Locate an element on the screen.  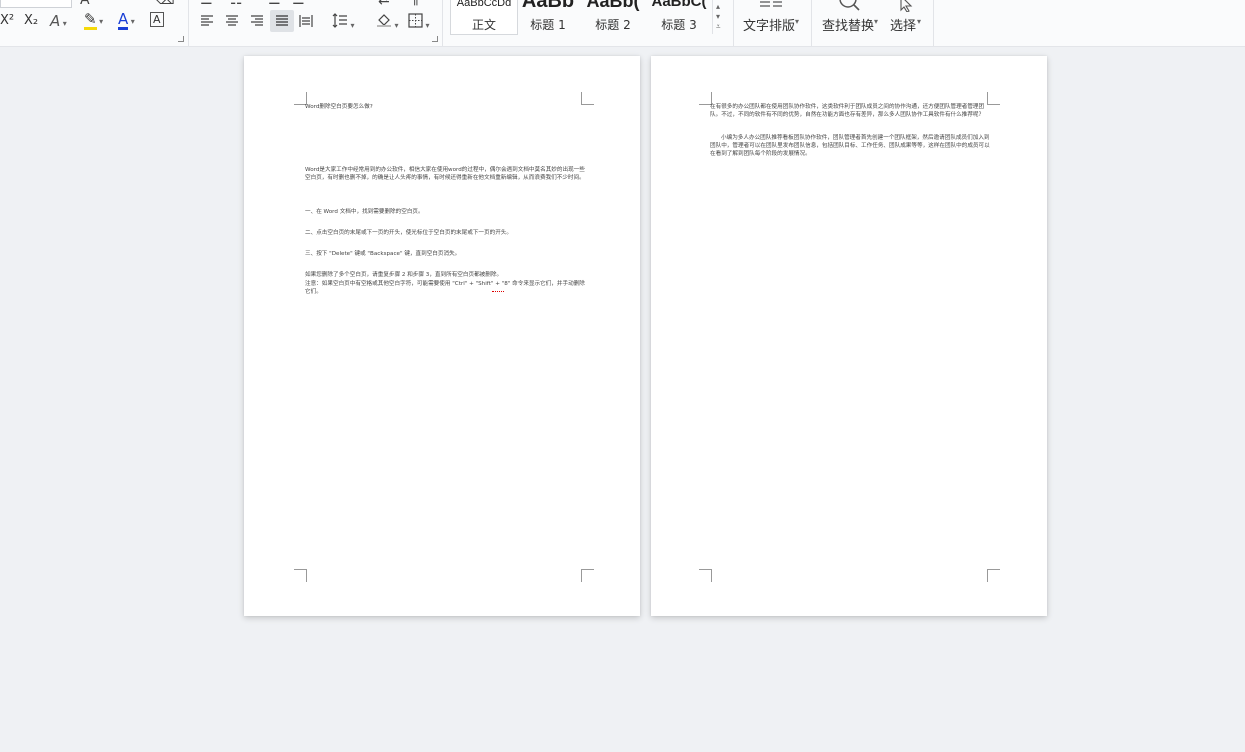
highlighter-icon: ✎ is located at coordinates (90, 20).